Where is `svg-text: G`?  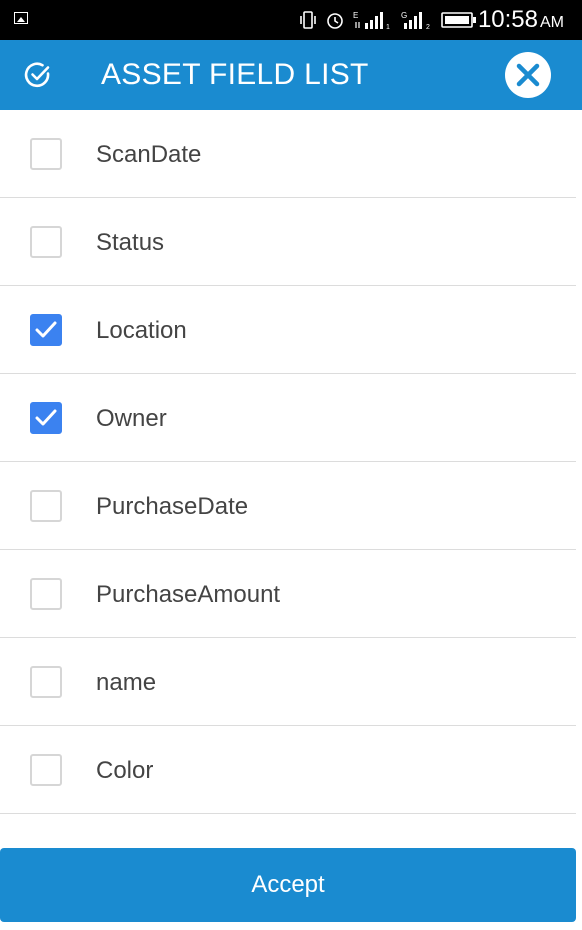
svg-text: G is located at coordinates (404, 15).